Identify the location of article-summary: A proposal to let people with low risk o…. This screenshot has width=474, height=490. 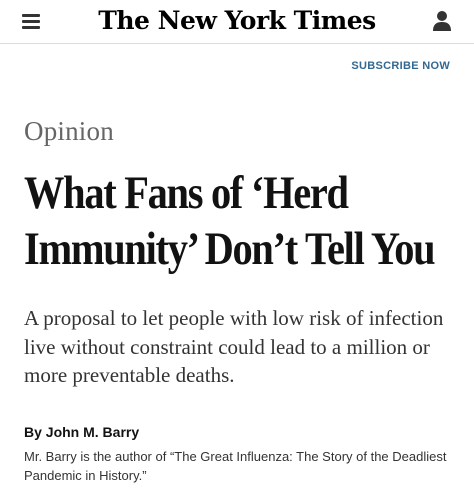
(234, 346).